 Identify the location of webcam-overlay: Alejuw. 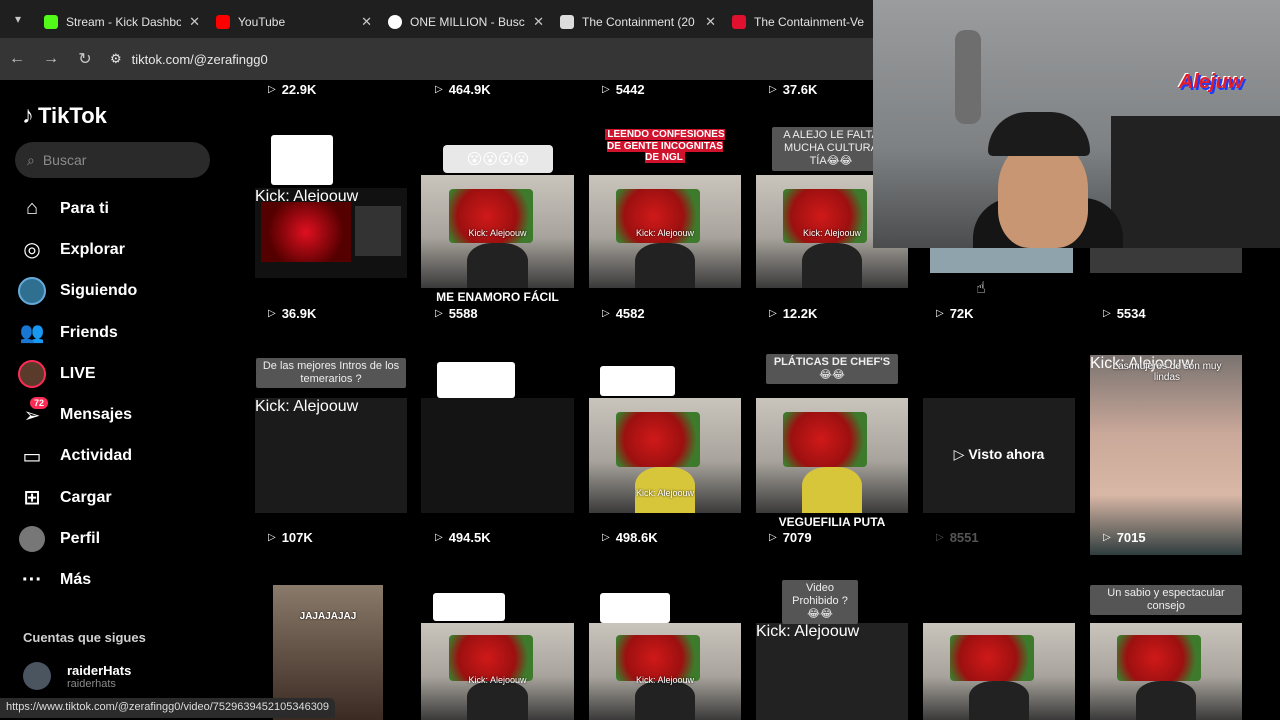
(1076, 124).